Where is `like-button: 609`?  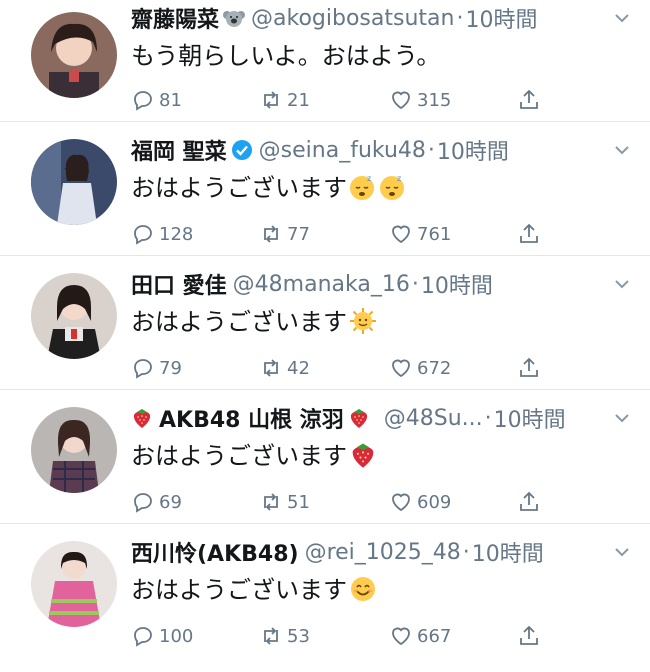
like-button: 609 is located at coordinates (420, 502).